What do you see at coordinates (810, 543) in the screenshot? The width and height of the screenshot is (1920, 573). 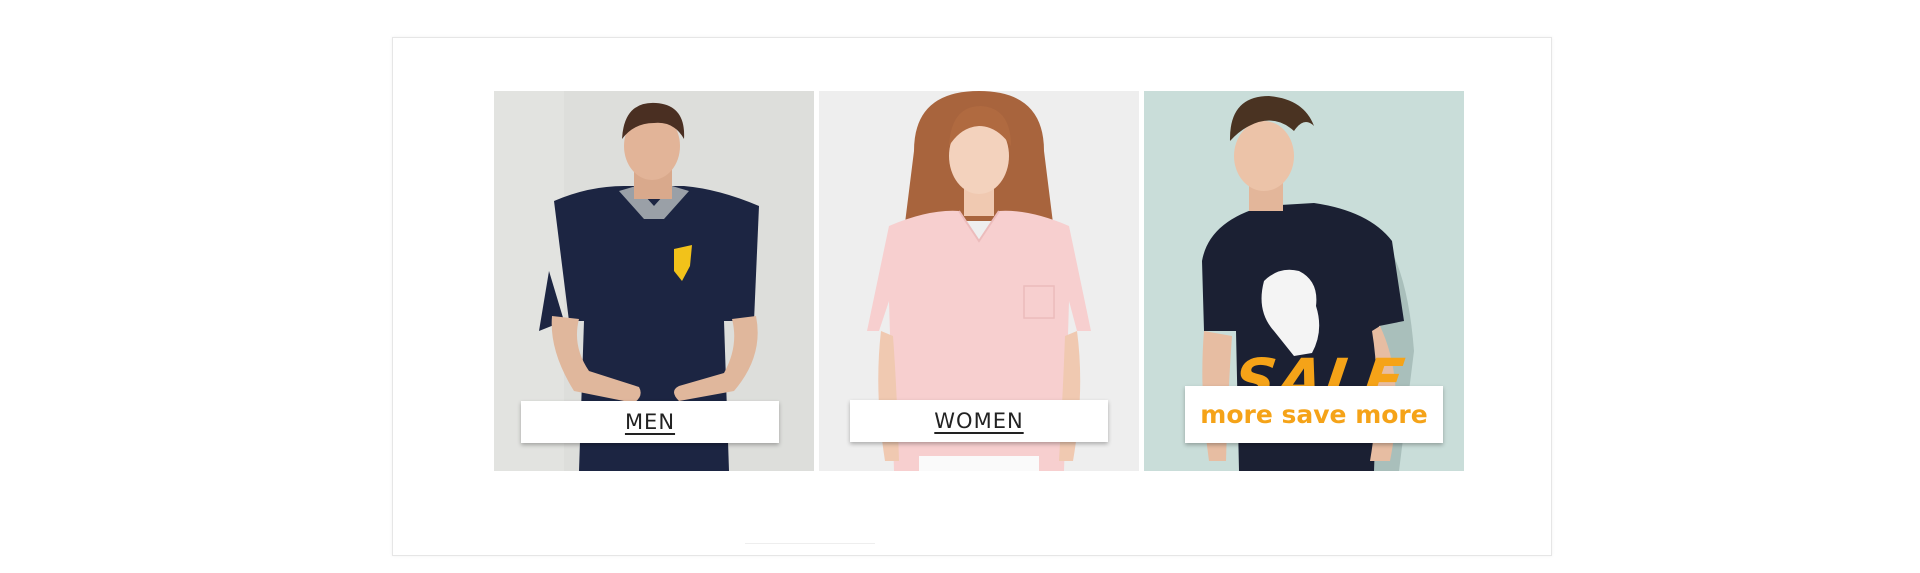 I see `section-divider` at bounding box center [810, 543].